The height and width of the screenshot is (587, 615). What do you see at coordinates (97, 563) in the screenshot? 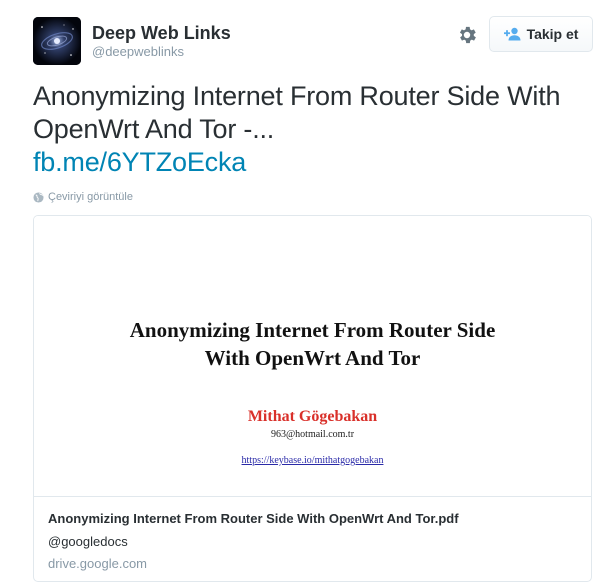
I see `card-domain: drive.google.com` at bounding box center [97, 563].